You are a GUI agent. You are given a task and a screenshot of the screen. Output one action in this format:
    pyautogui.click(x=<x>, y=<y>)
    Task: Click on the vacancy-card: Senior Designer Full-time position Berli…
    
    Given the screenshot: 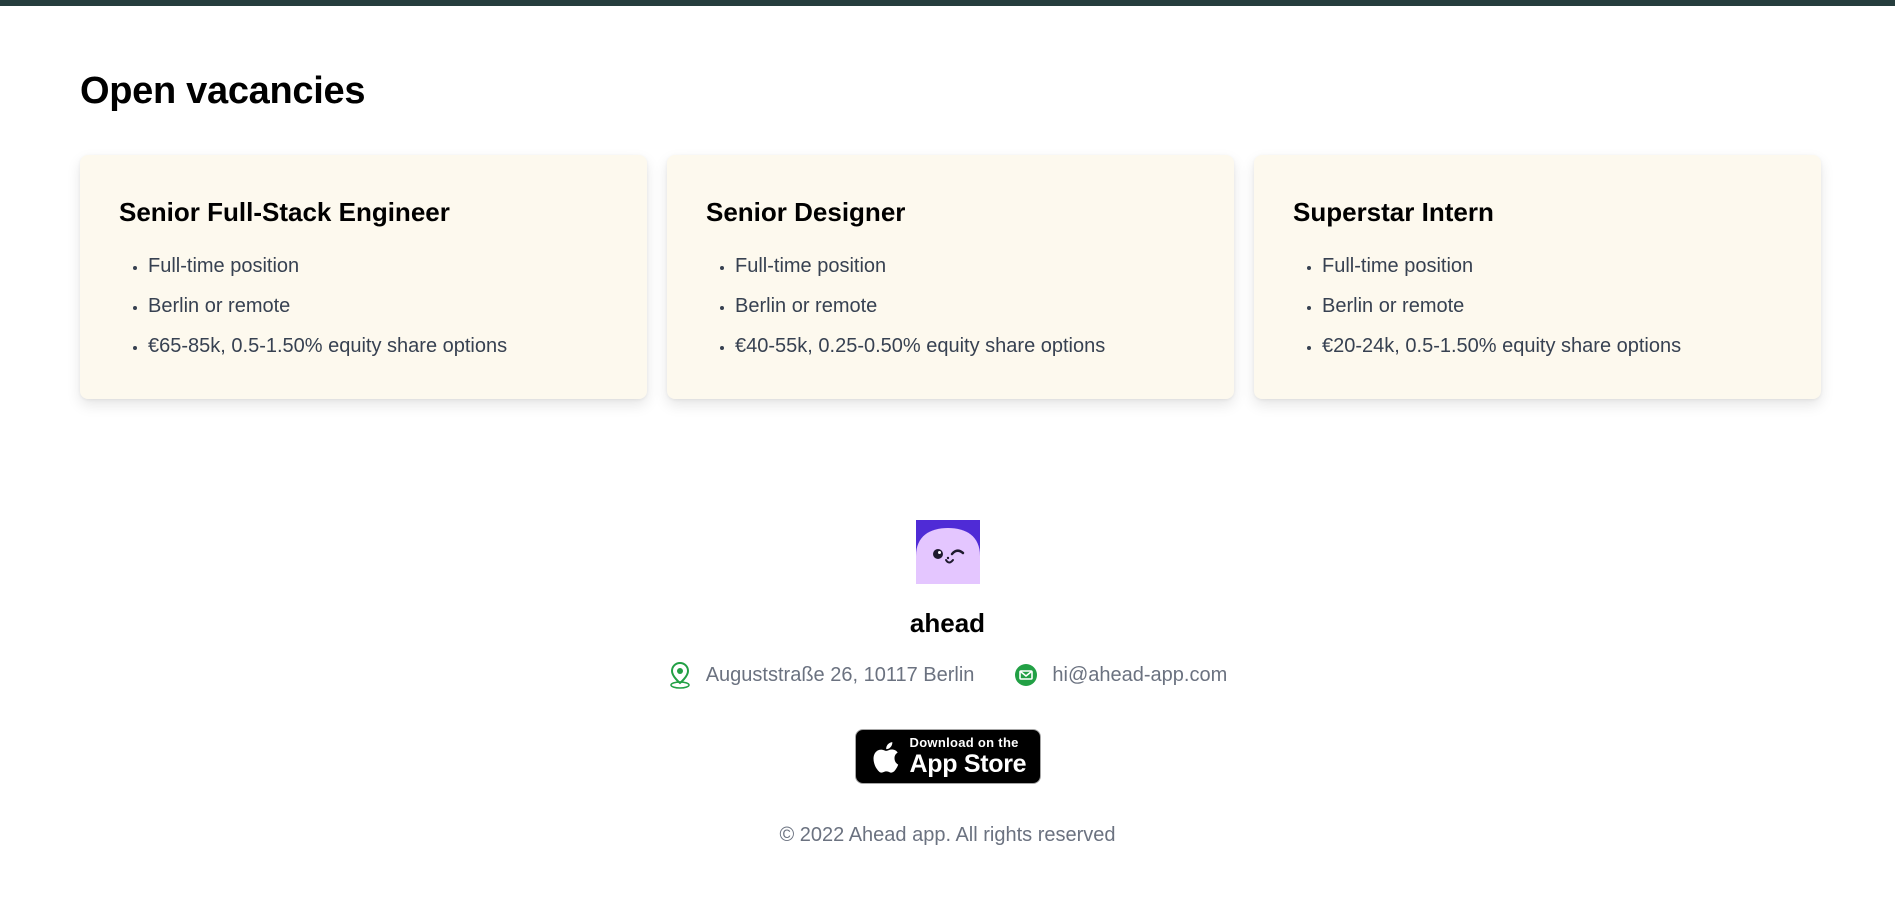 What is the action you would take?
    pyautogui.click(x=950, y=277)
    